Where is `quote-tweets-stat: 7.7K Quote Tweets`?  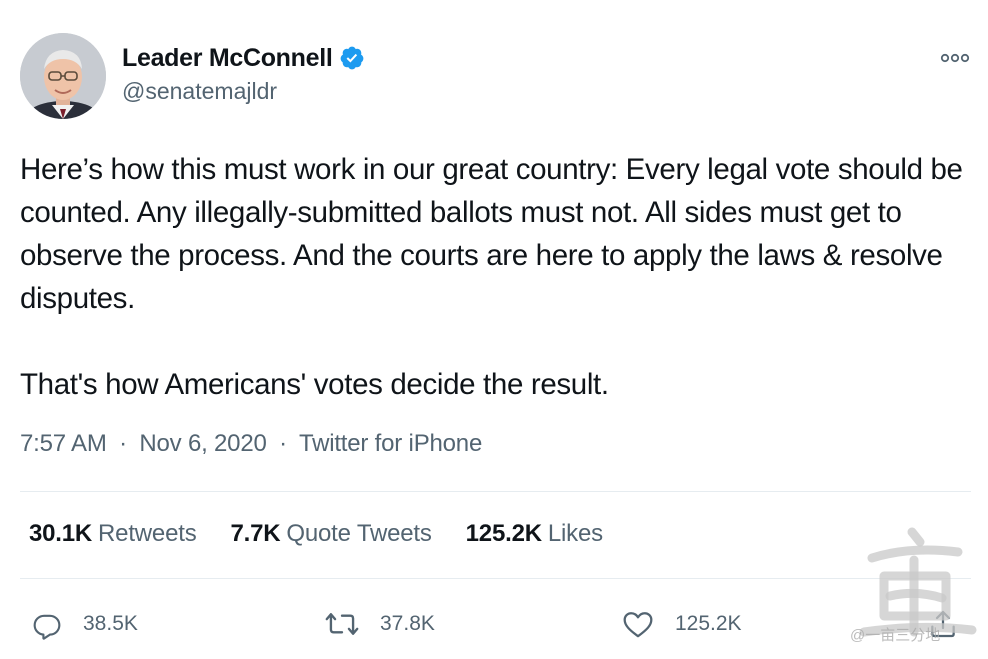
quote-tweets-stat: 7.7K Quote Tweets is located at coordinates (331, 534).